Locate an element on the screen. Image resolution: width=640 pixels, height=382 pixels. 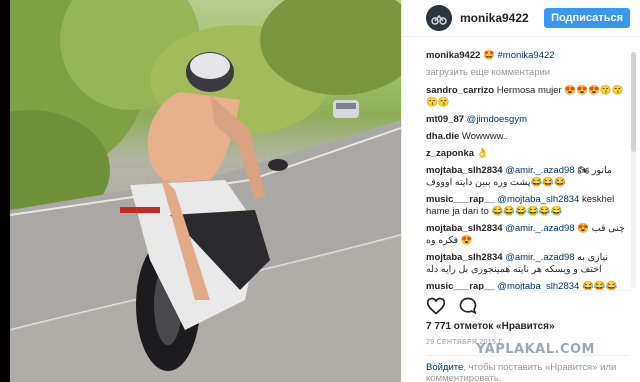
load-more-comments-link: загрузить еще комментарии is located at coordinates (526, 73).